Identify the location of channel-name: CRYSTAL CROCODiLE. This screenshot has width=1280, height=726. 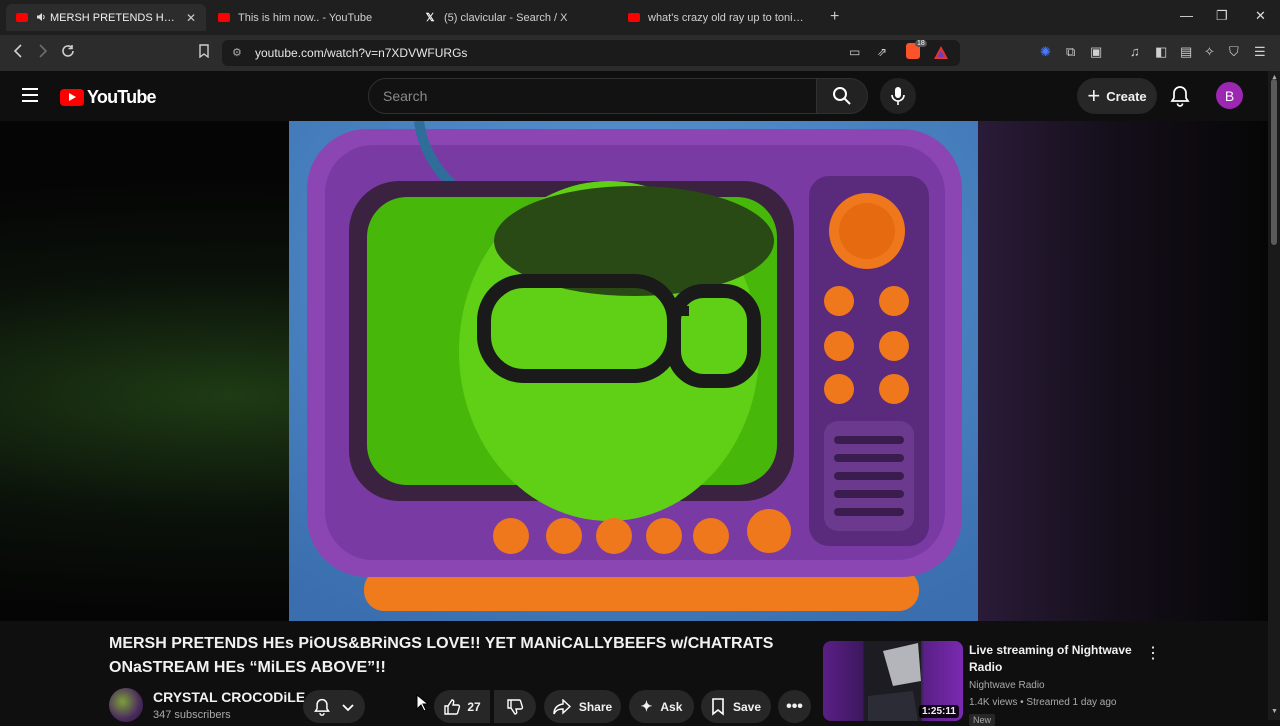
(229, 697).